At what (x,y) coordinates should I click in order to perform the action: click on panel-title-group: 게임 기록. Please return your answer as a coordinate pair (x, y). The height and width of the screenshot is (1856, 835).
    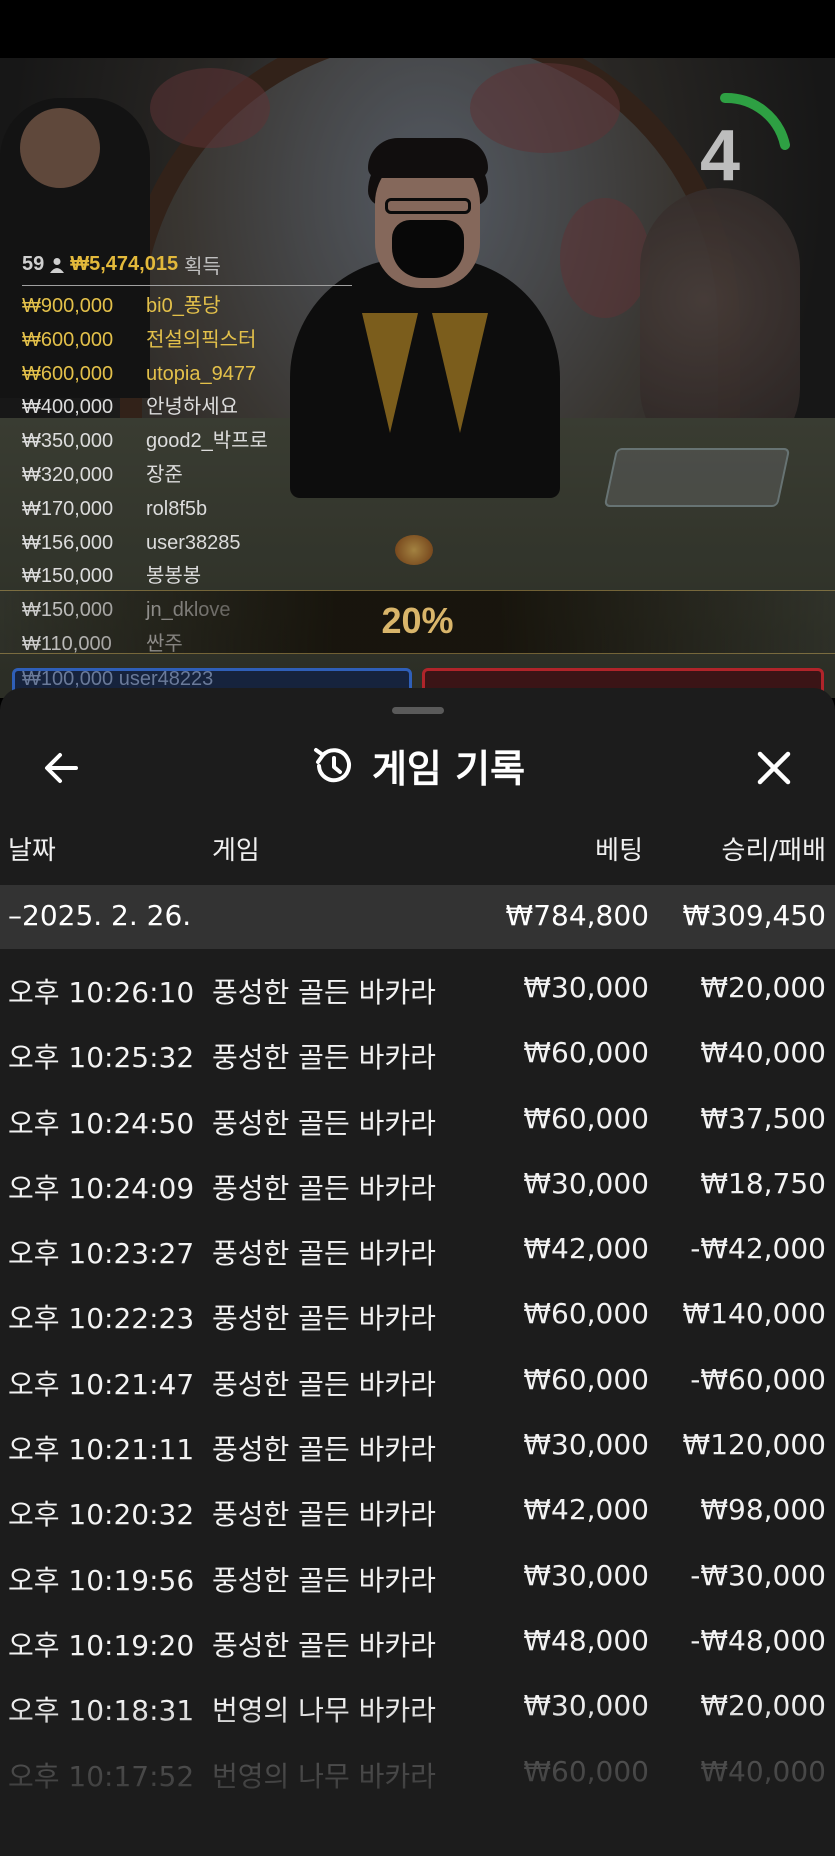
    Looking at the image, I should click on (417, 765).